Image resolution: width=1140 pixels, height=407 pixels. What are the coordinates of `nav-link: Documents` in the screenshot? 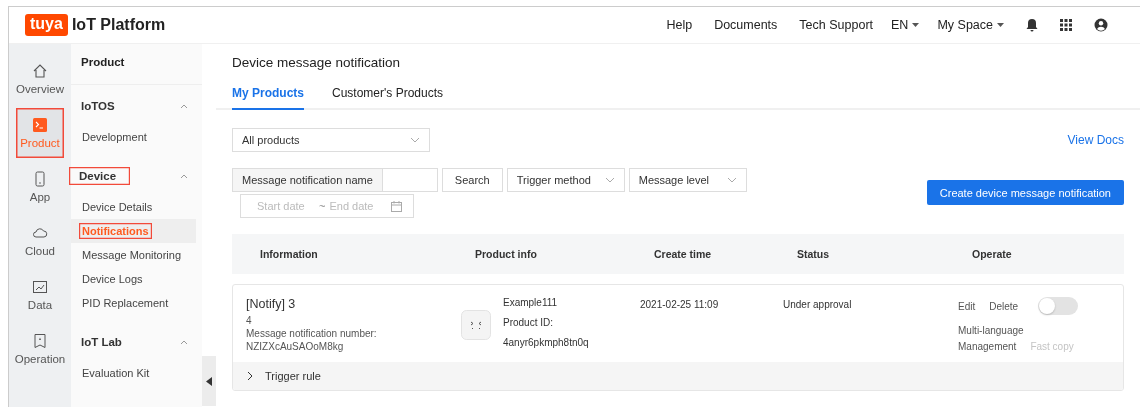 It's located at (746, 25).